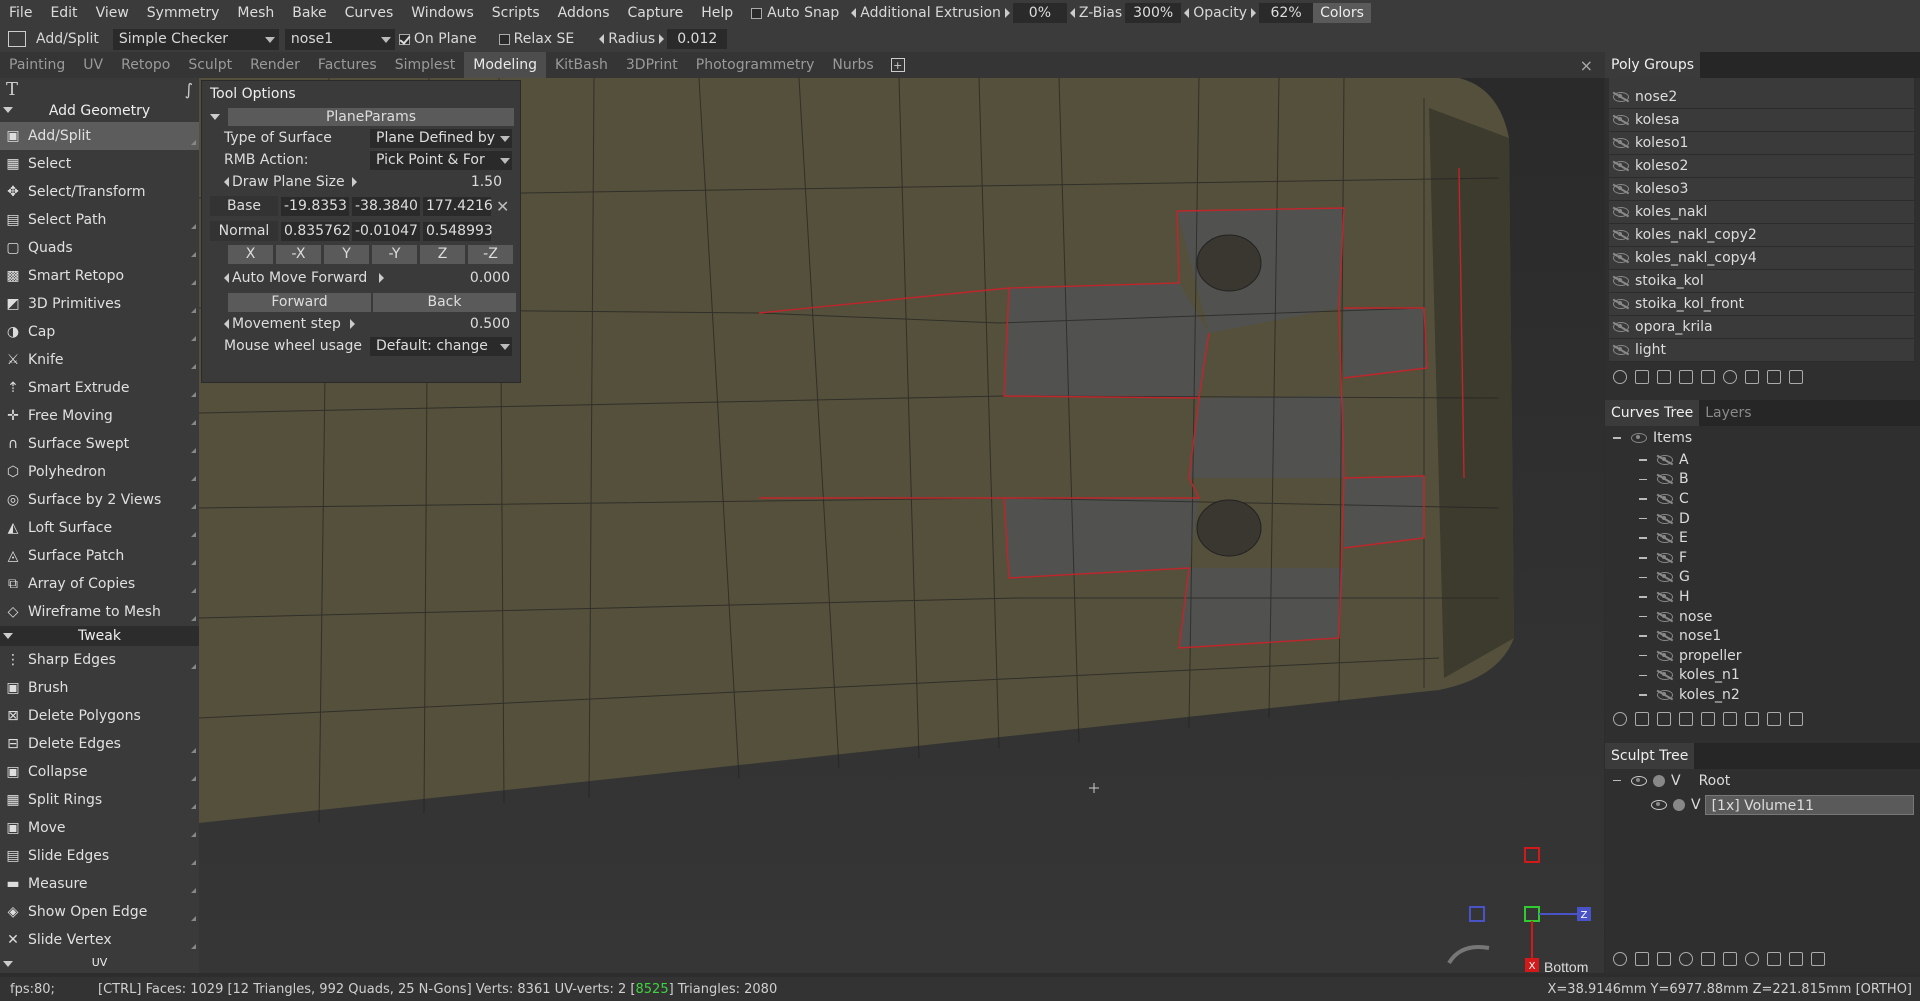 This screenshot has height=1001, width=1920. Describe the element at coordinates (437, 39) in the screenshot. I see `on-plane-toggle: On Plane` at that location.